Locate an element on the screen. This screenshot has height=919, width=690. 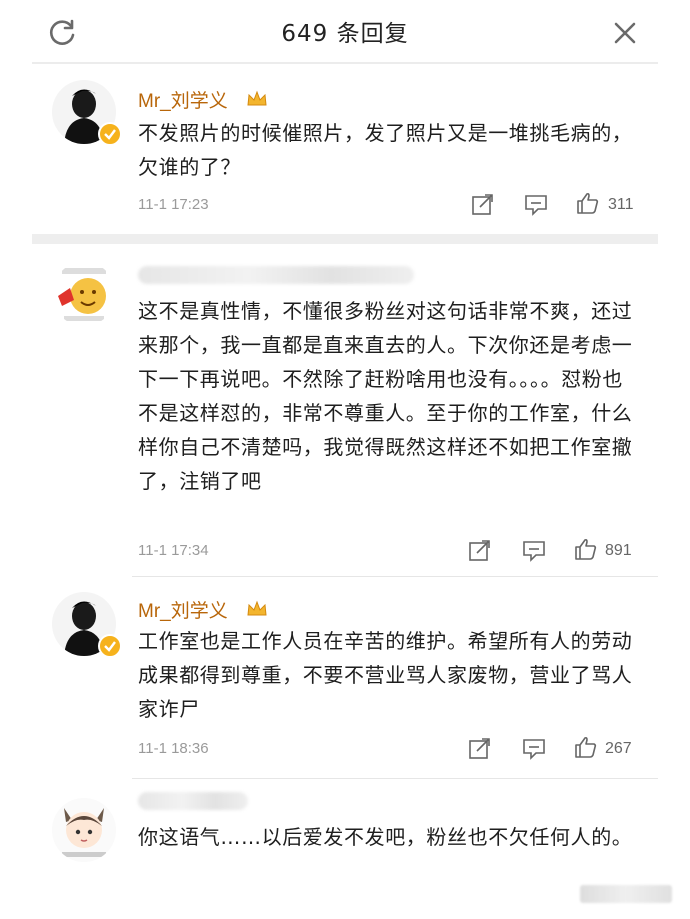
timestamp: 11-1 17:23 is located at coordinates (173, 204).